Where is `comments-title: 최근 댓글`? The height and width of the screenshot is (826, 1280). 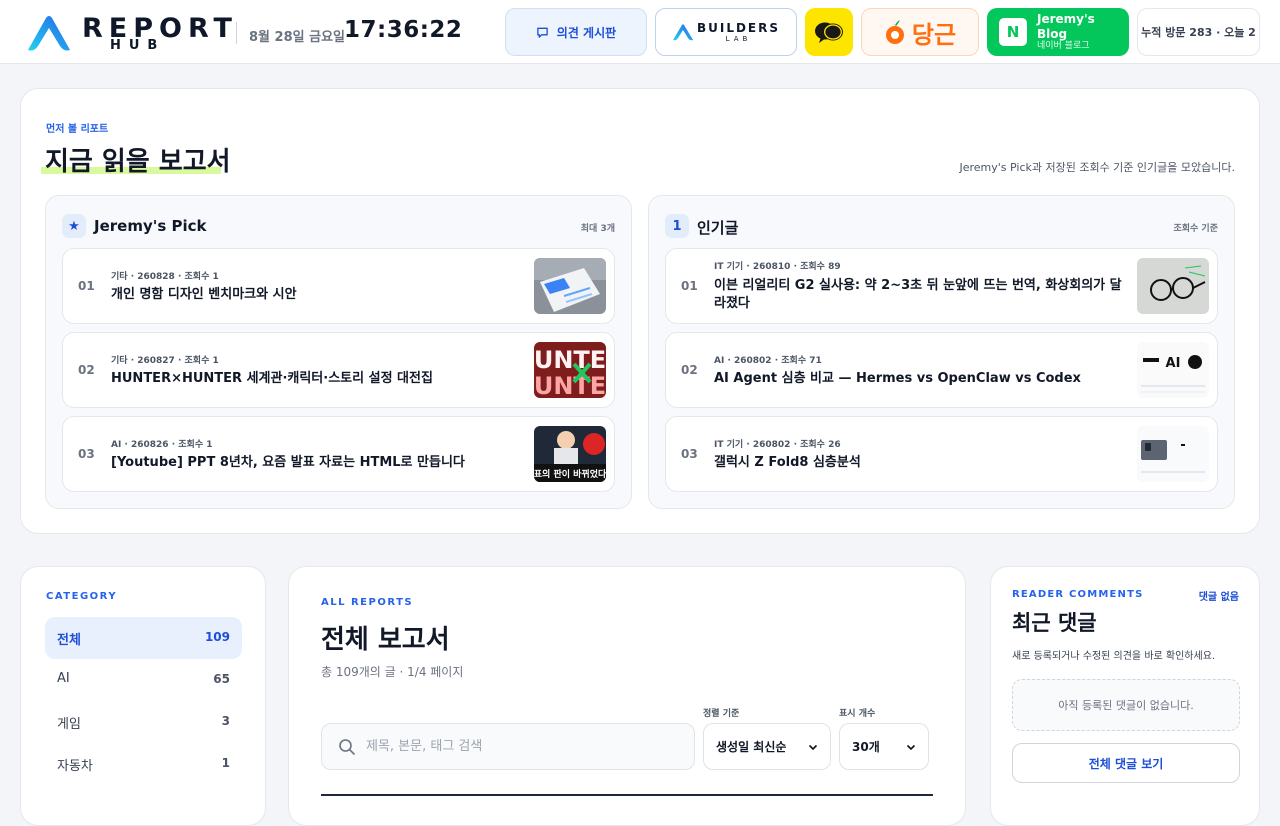 comments-title: 최근 댓글 is located at coordinates (1054, 623).